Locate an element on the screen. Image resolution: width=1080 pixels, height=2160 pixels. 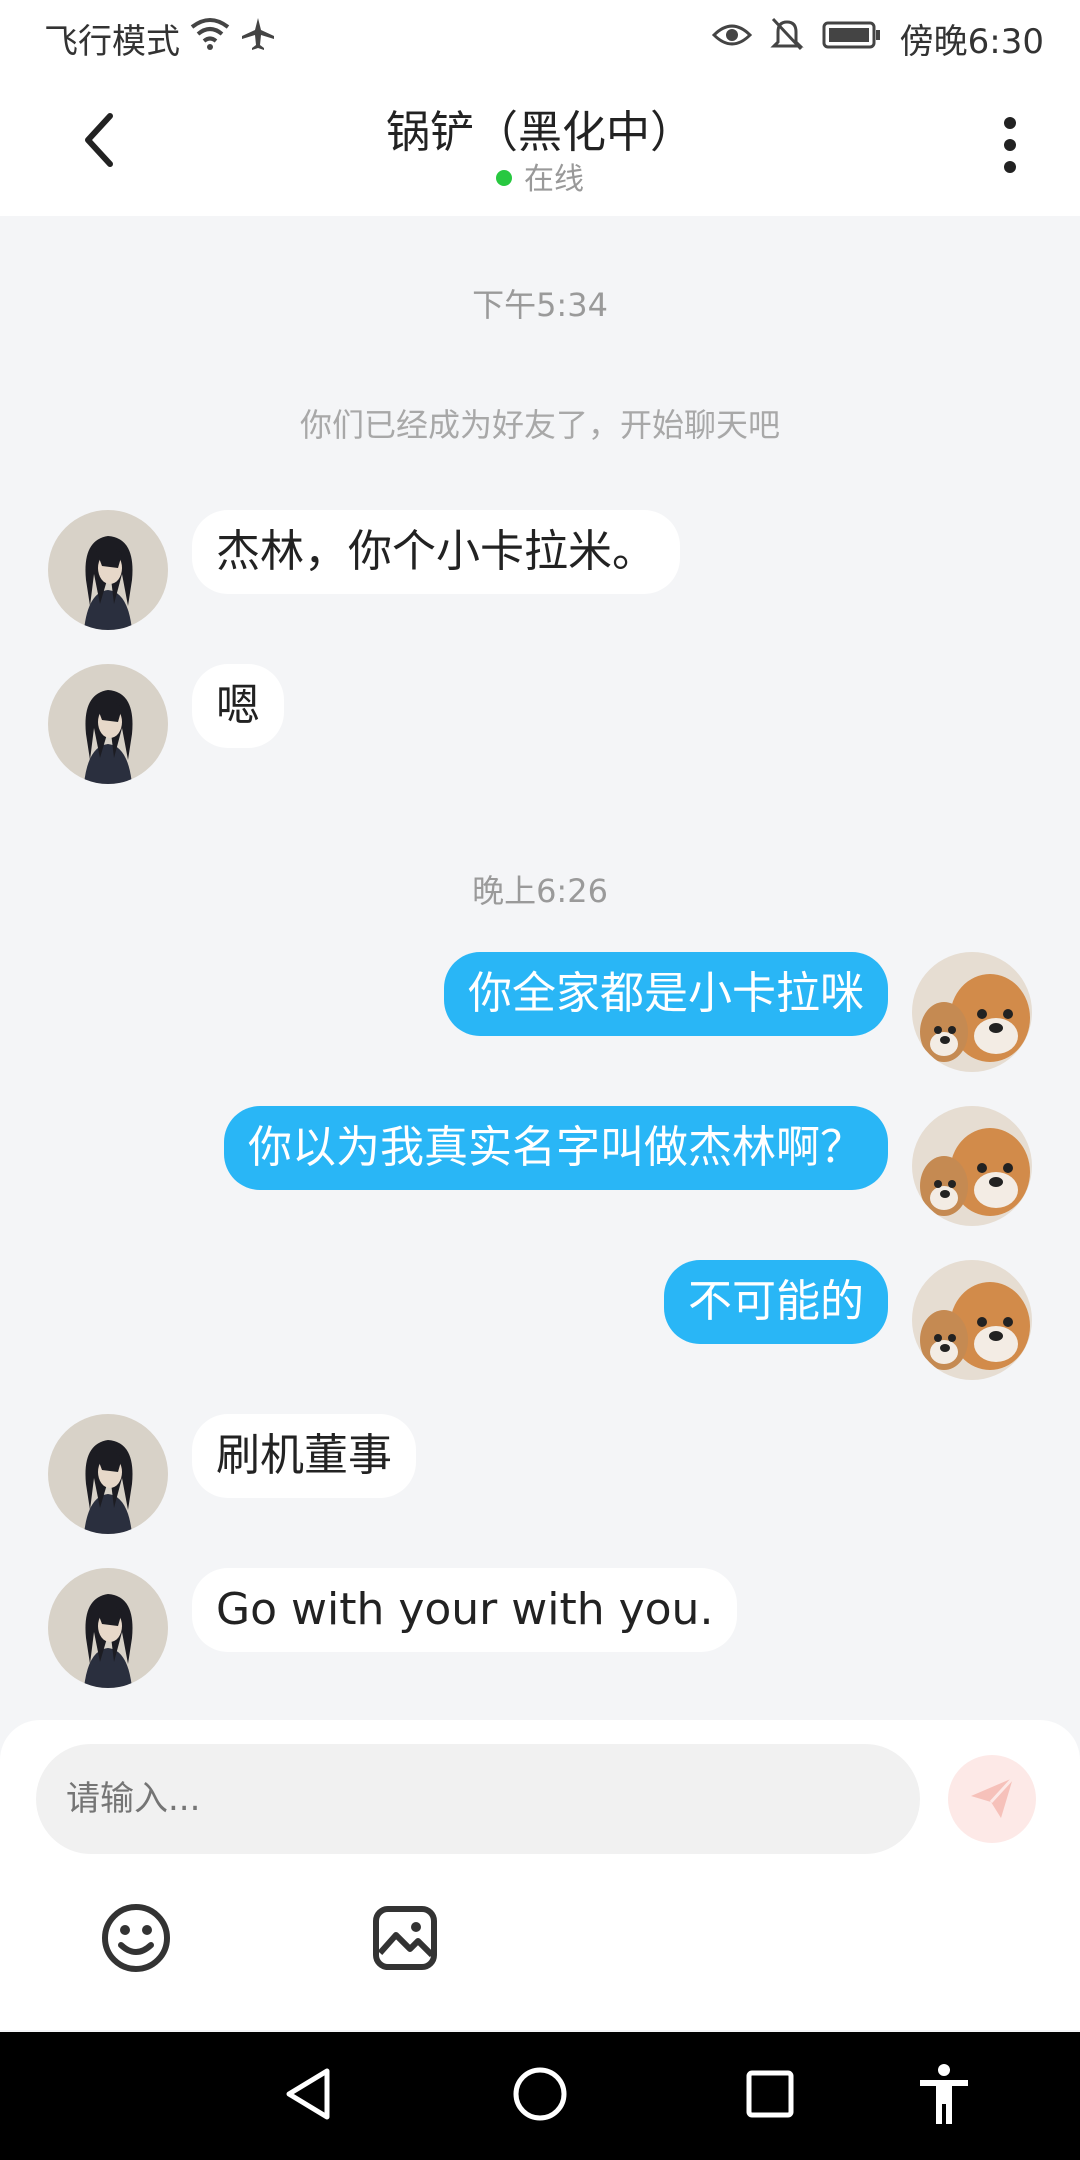
accessibility-icon is located at coordinates (944, 2096).